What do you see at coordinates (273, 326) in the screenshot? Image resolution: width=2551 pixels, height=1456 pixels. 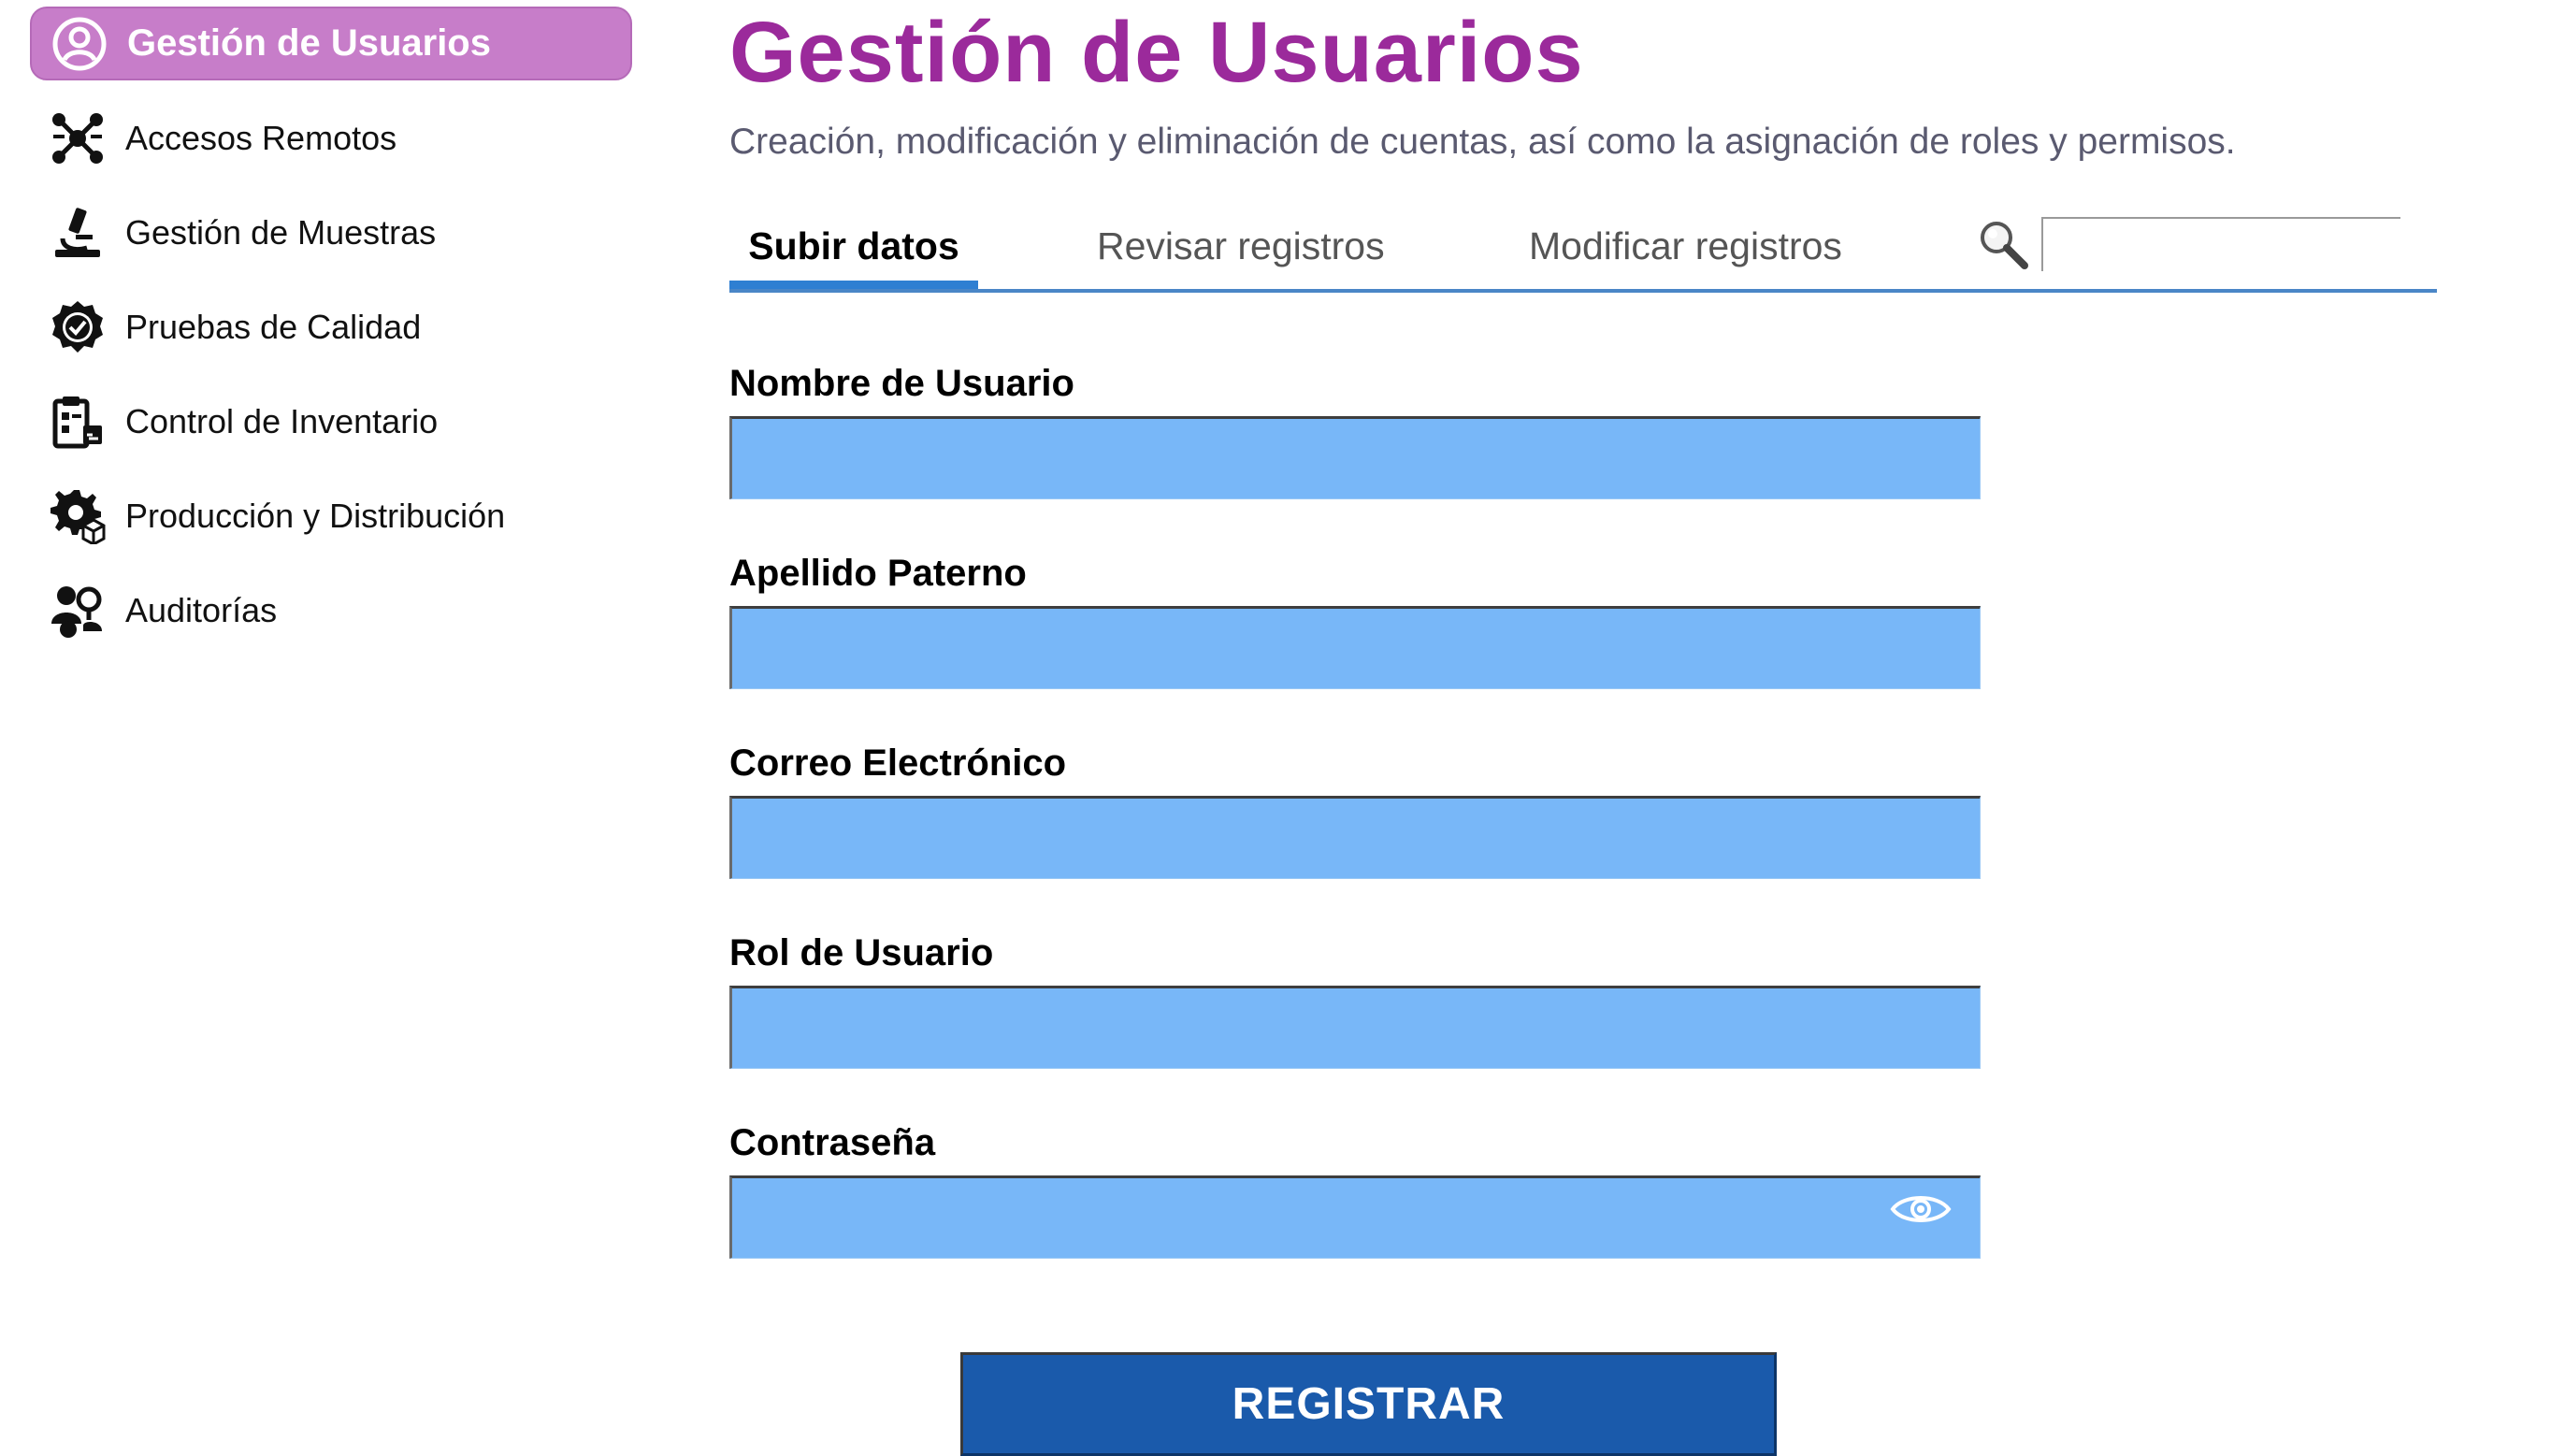 I see `sidebar-item-label: Pruebas de Calidad` at bounding box center [273, 326].